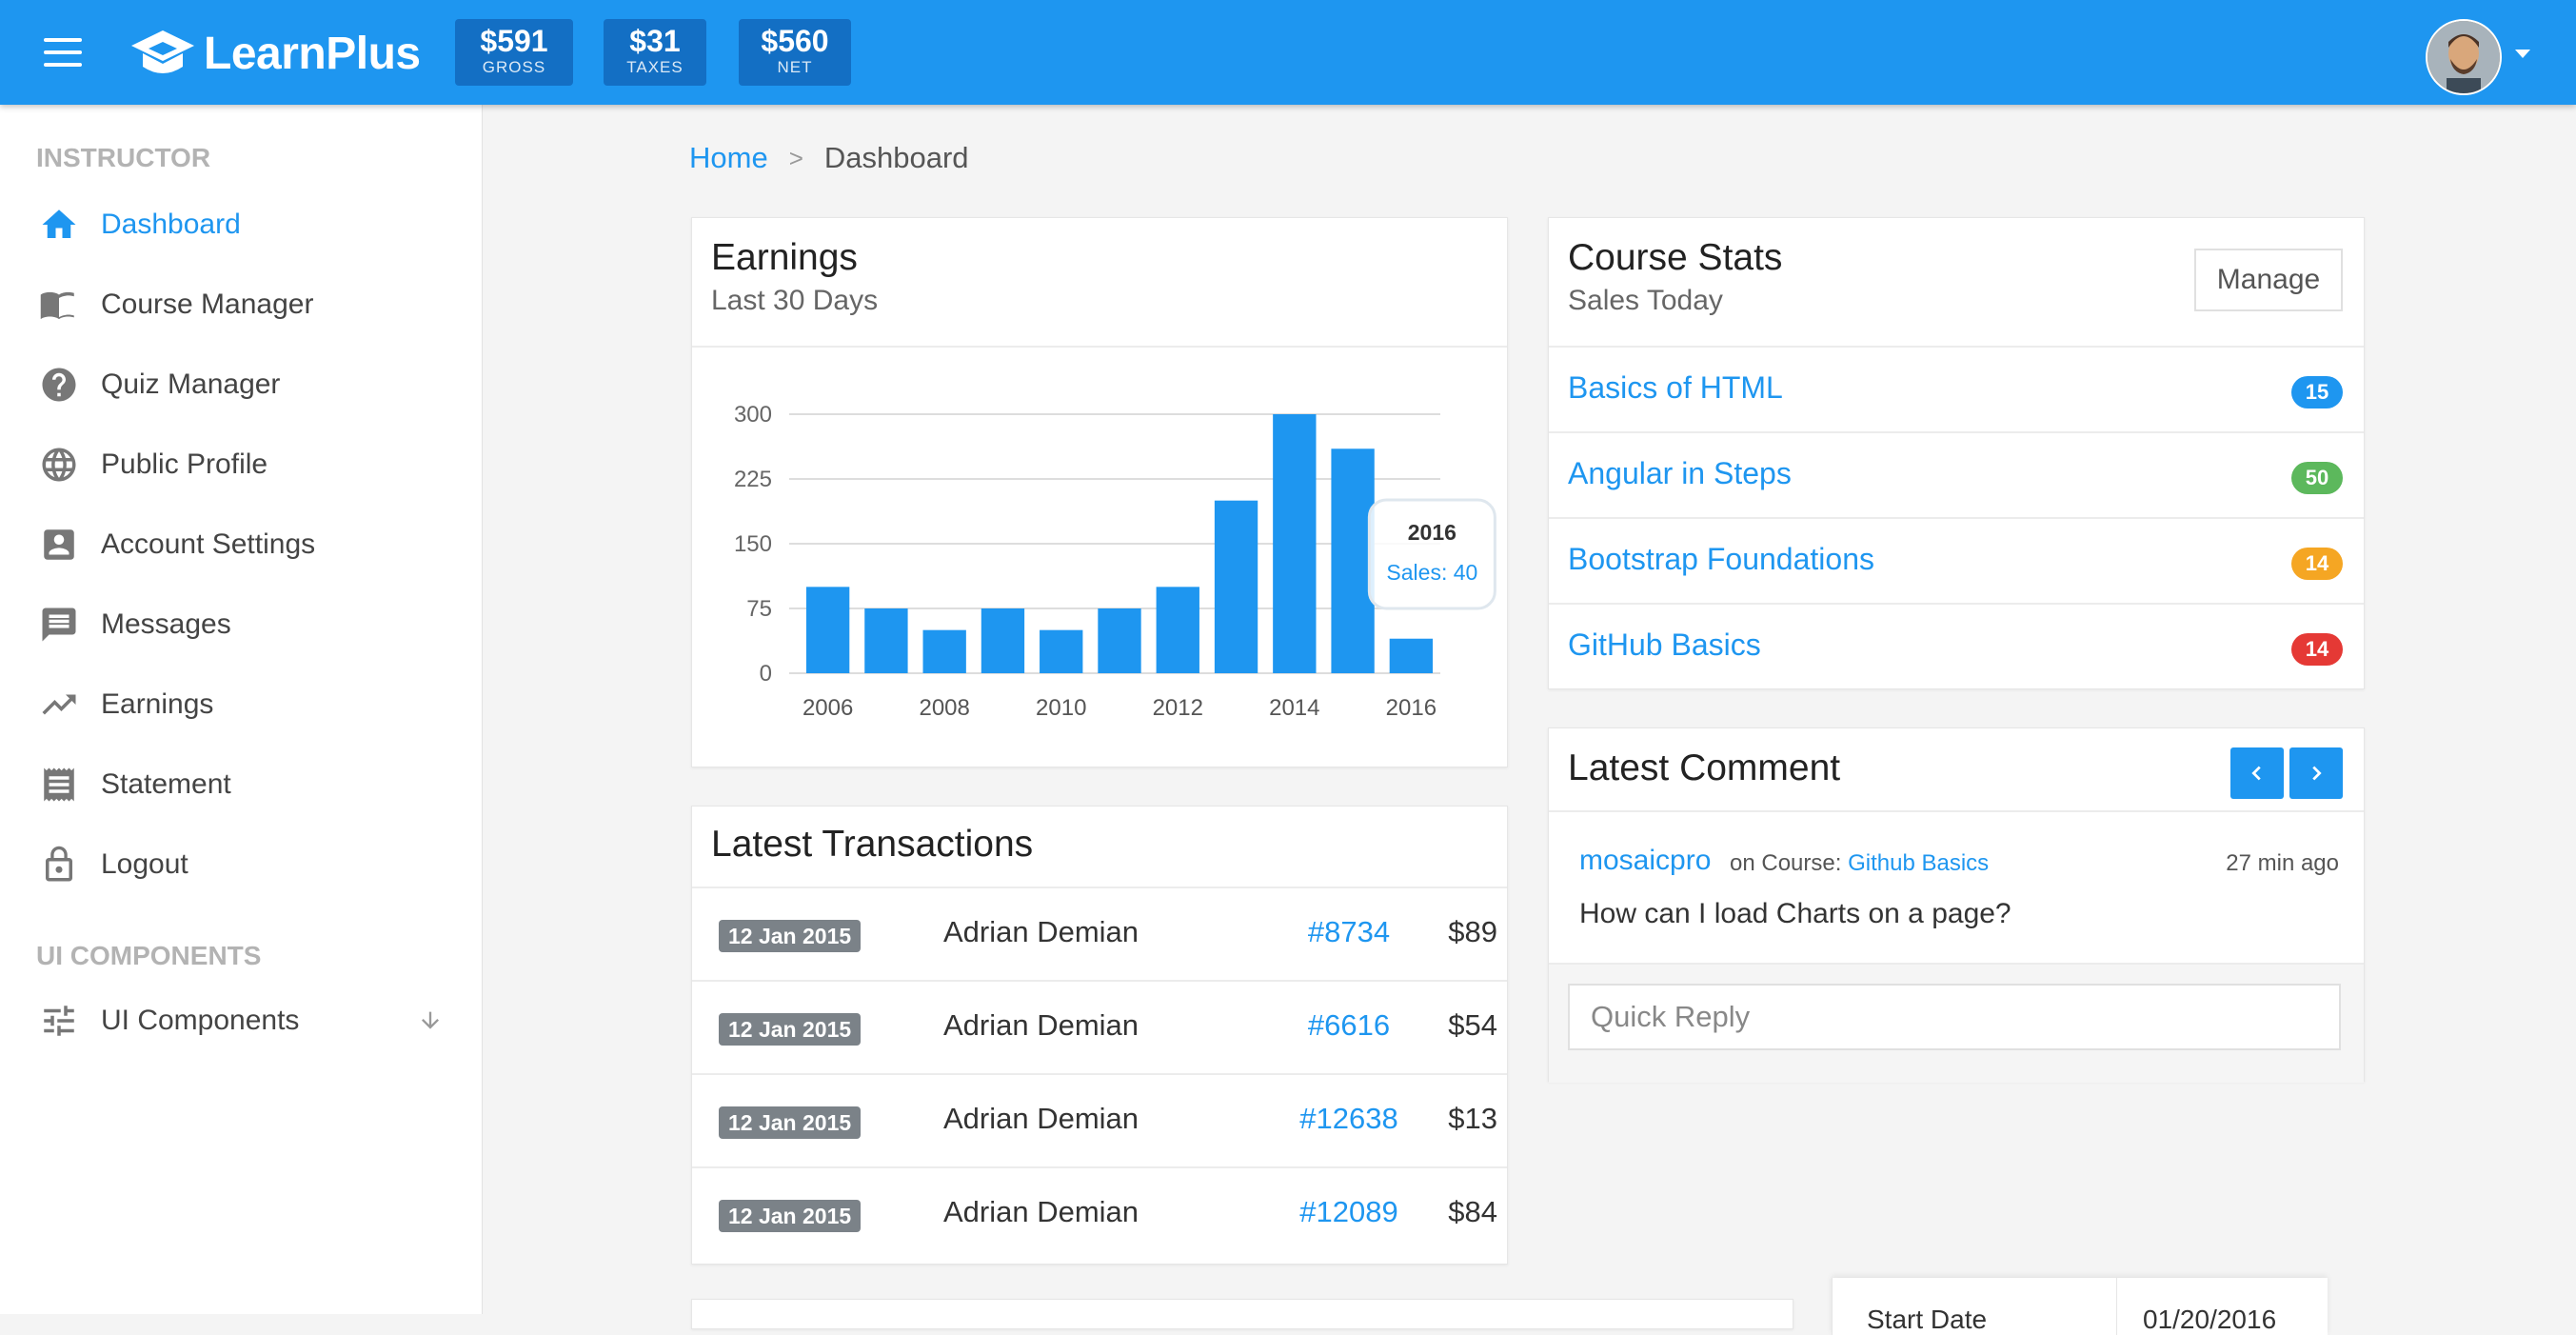 This screenshot has width=2576, height=1335. Describe the element at coordinates (59, 465) in the screenshot. I see `globe-icon` at that location.